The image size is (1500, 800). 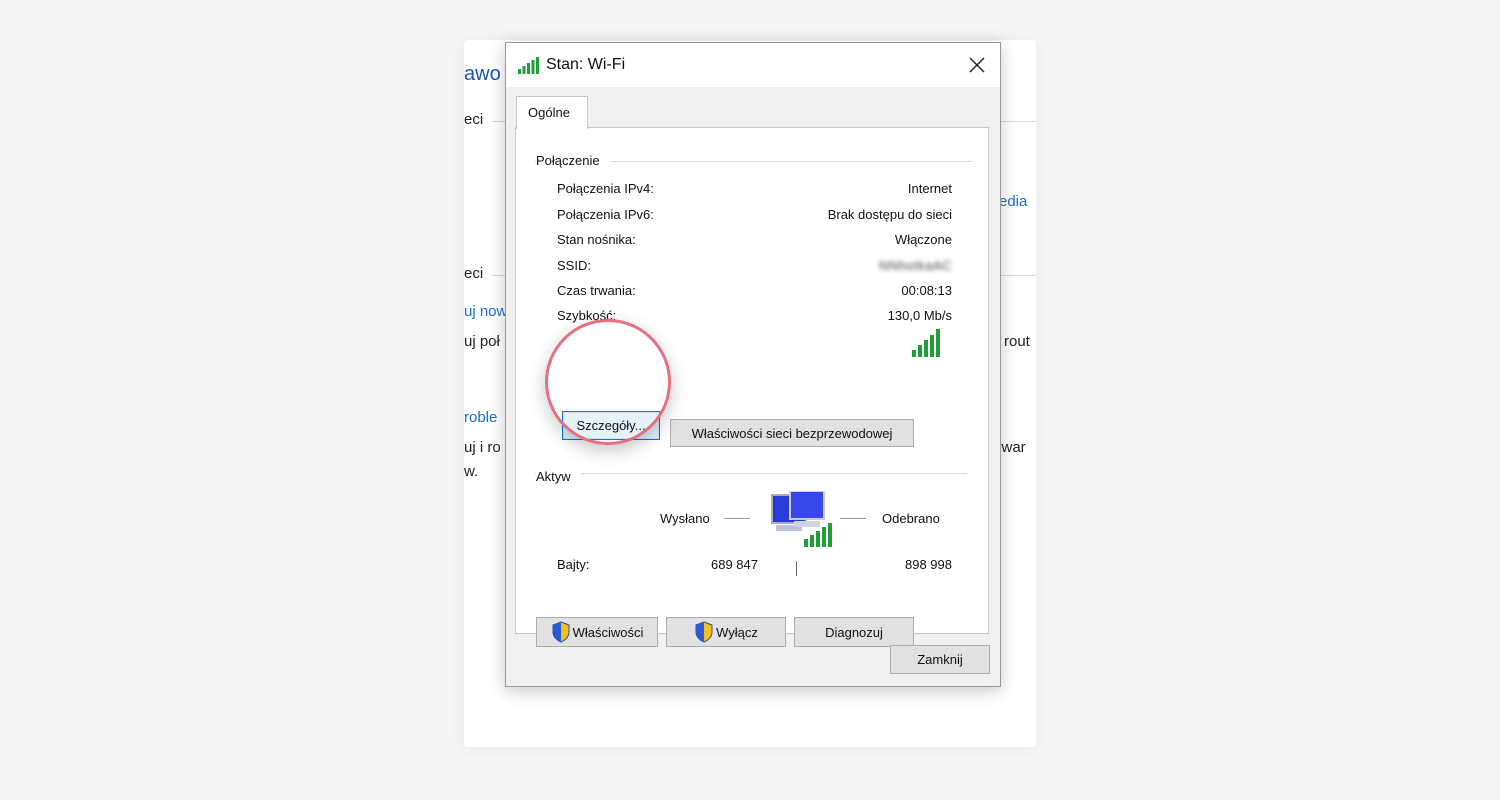 What do you see at coordinates (482, 74) in the screenshot?
I see `background-page-title: awo` at bounding box center [482, 74].